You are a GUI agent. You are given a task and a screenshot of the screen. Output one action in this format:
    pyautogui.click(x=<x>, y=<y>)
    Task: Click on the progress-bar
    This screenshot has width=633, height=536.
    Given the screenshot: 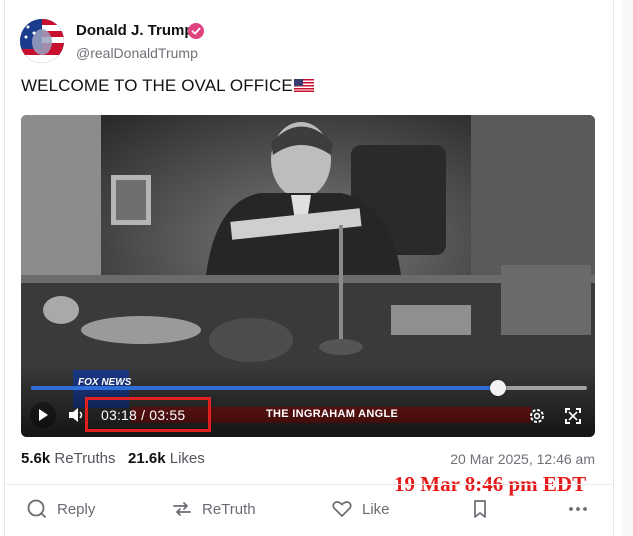 What is the action you would take?
    pyautogui.click(x=309, y=388)
    